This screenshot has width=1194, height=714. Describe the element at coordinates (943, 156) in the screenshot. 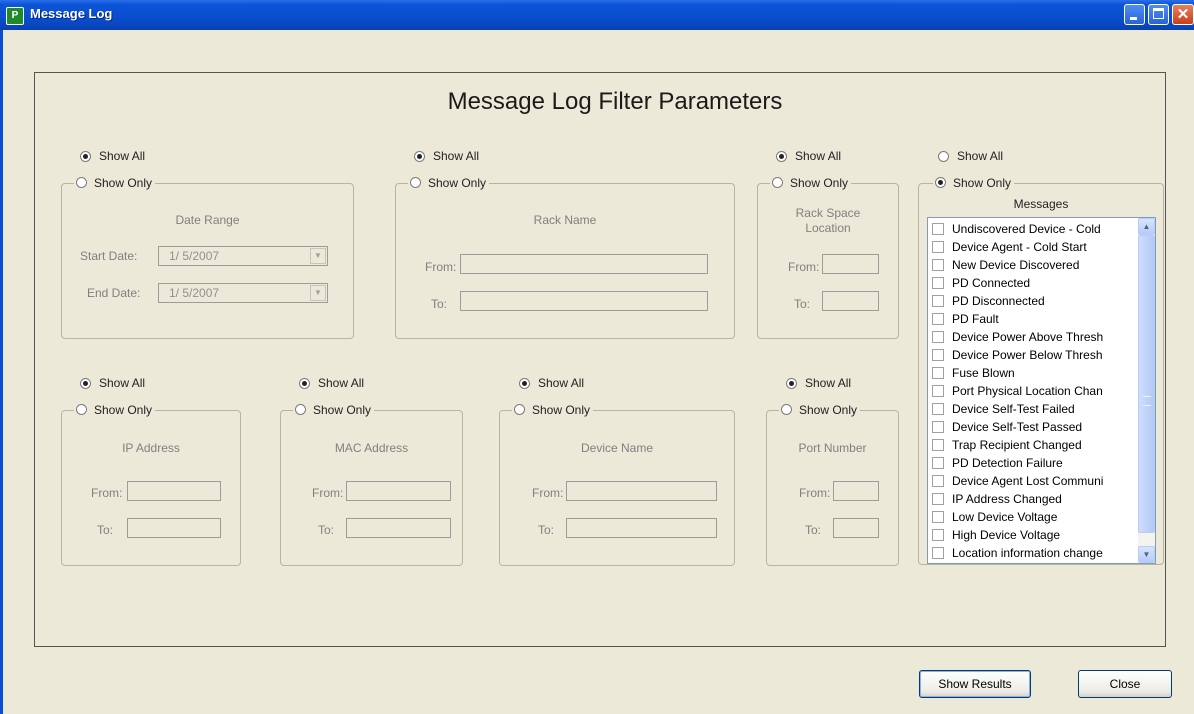

I see `messages-show-all-radio` at that location.